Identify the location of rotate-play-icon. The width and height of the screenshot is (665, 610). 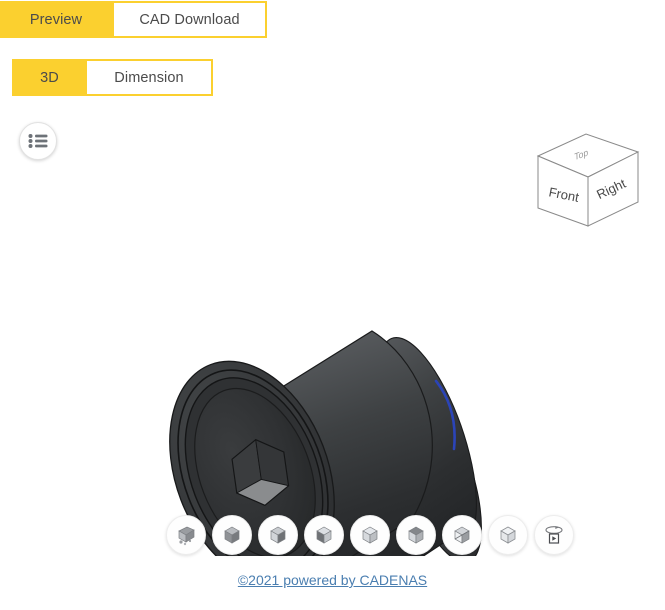
(554, 535).